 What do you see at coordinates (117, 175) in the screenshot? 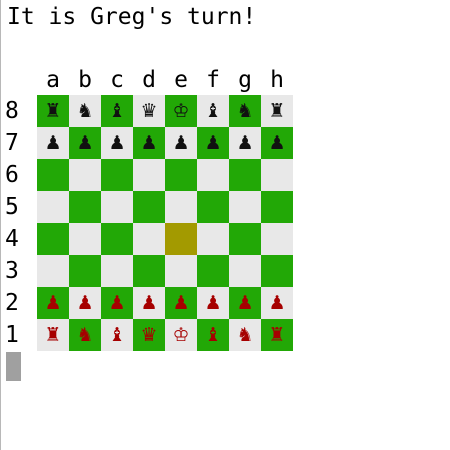
I see `square-c6` at bounding box center [117, 175].